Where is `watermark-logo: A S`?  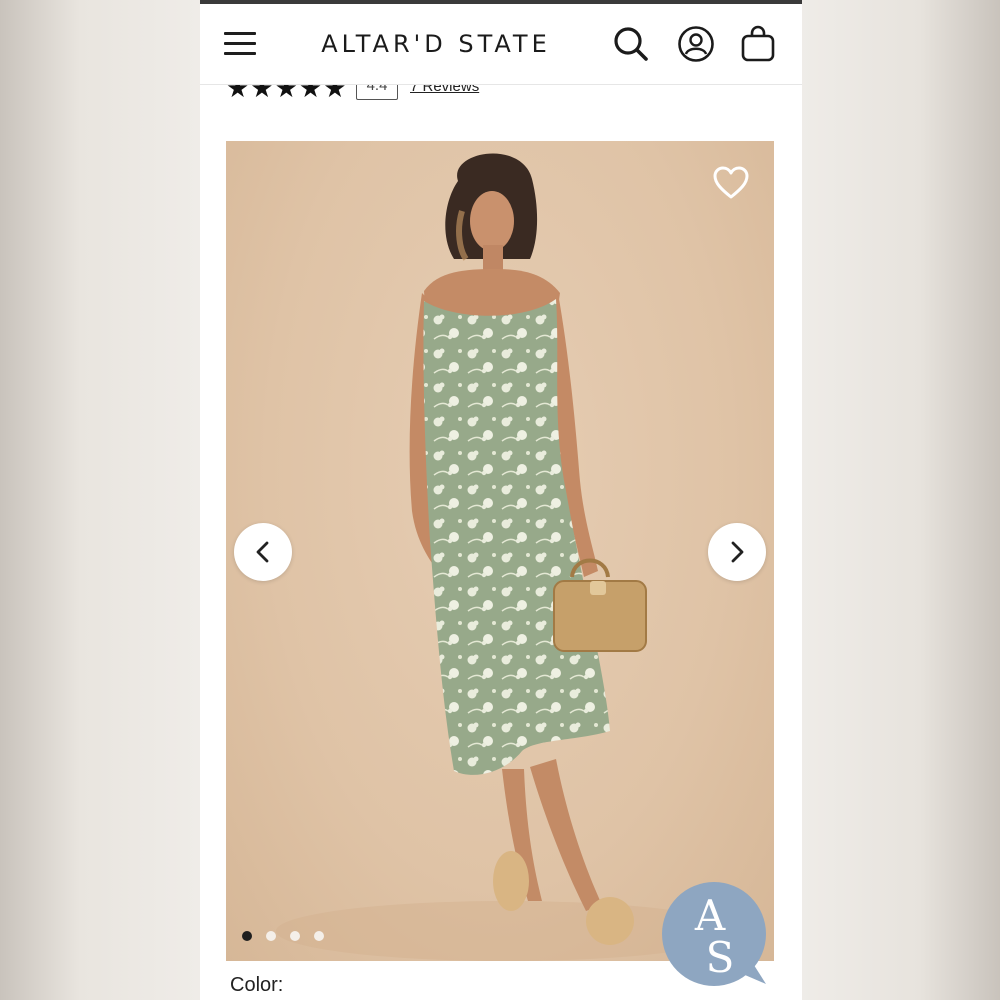 watermark-logo: A S is located at coordinates (714, 934).